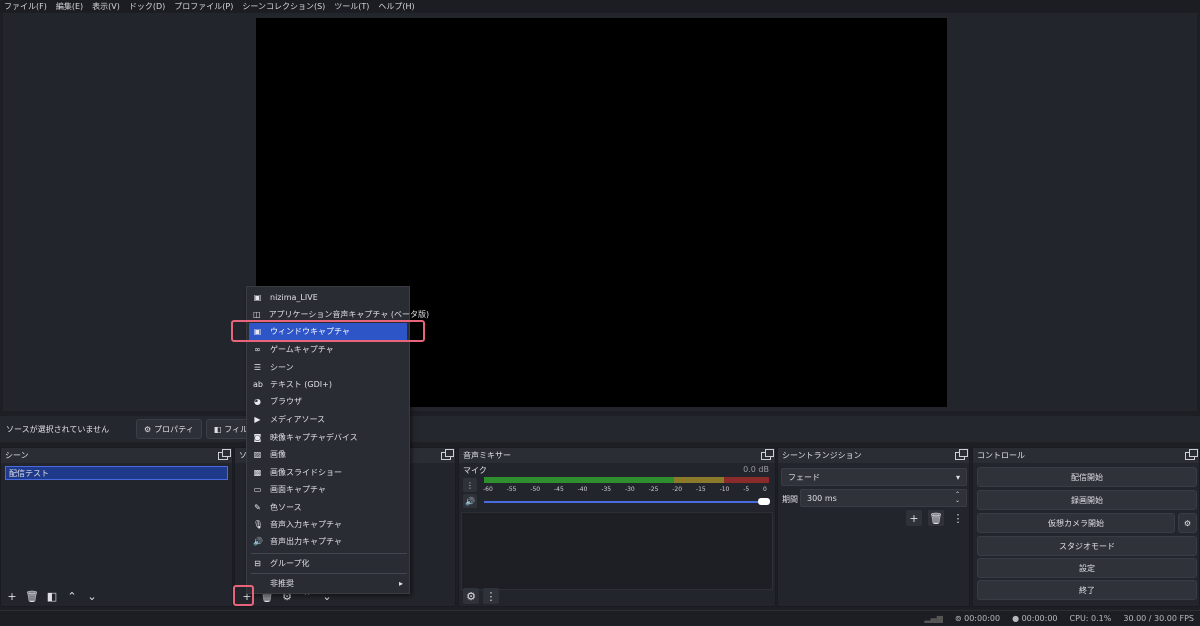 The image size is (1200, 626). I want to click on menu-item-audio-input-capture: 🎙 音声入力キャプチャ, so click(328, 524).